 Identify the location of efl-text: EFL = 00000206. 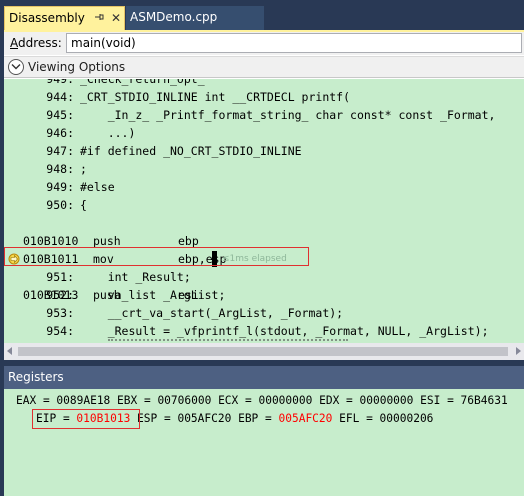
(383, 418).